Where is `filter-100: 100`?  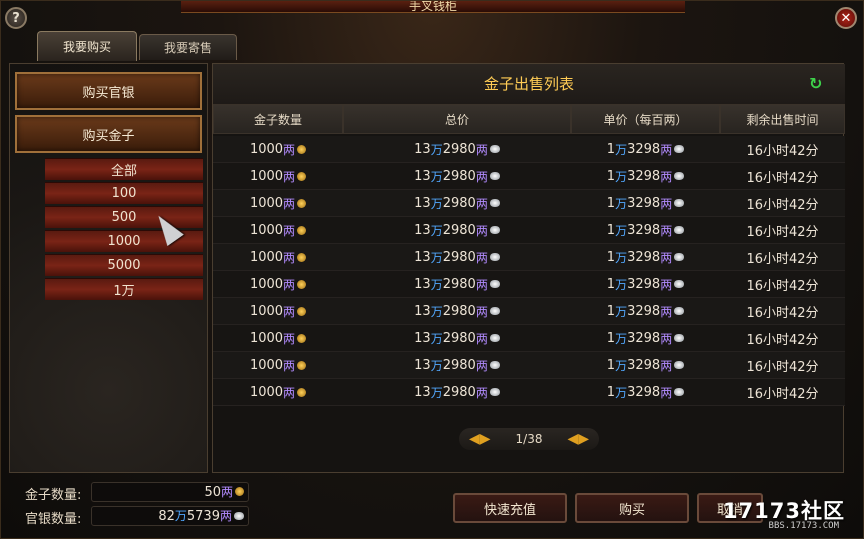
filter-100: 100 is located at coordinates (124, 193).